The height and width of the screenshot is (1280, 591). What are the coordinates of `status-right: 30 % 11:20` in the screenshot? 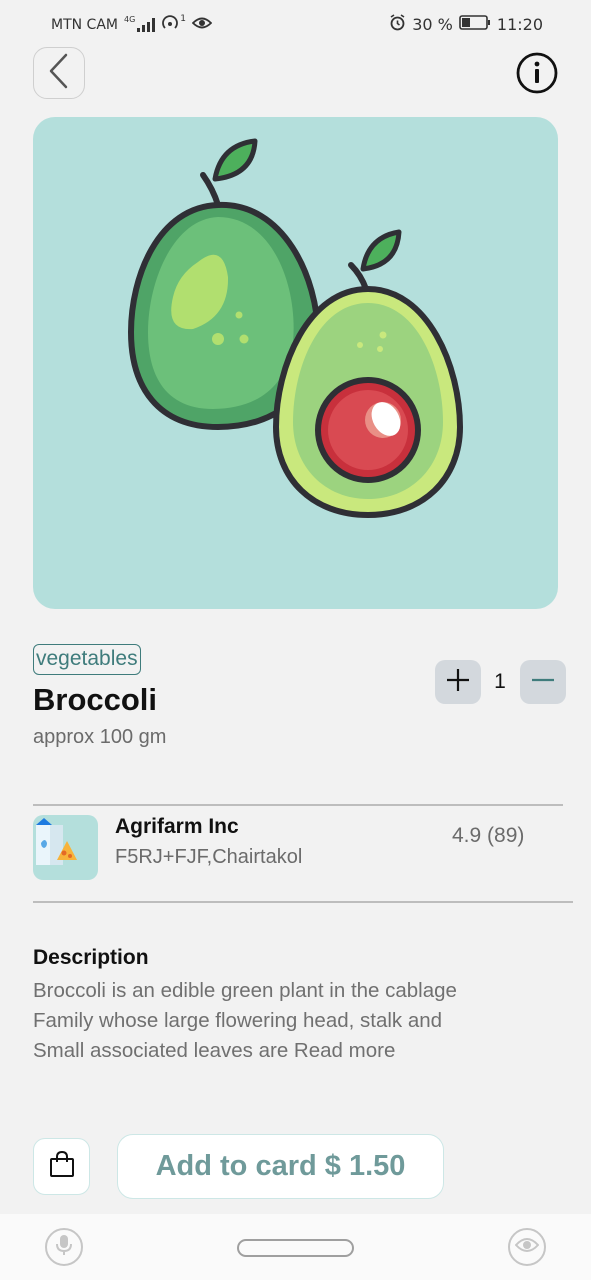 It's located at (466, 24).